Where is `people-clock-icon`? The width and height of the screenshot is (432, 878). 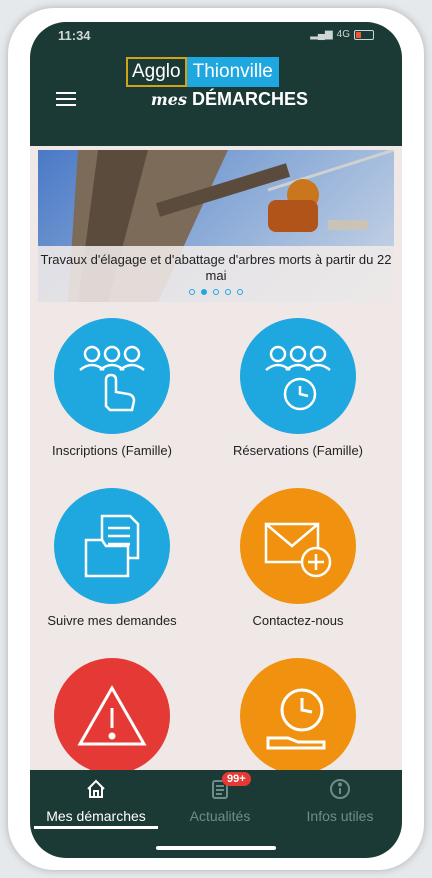 people-clock-icon is located at coordinates (298, 376).